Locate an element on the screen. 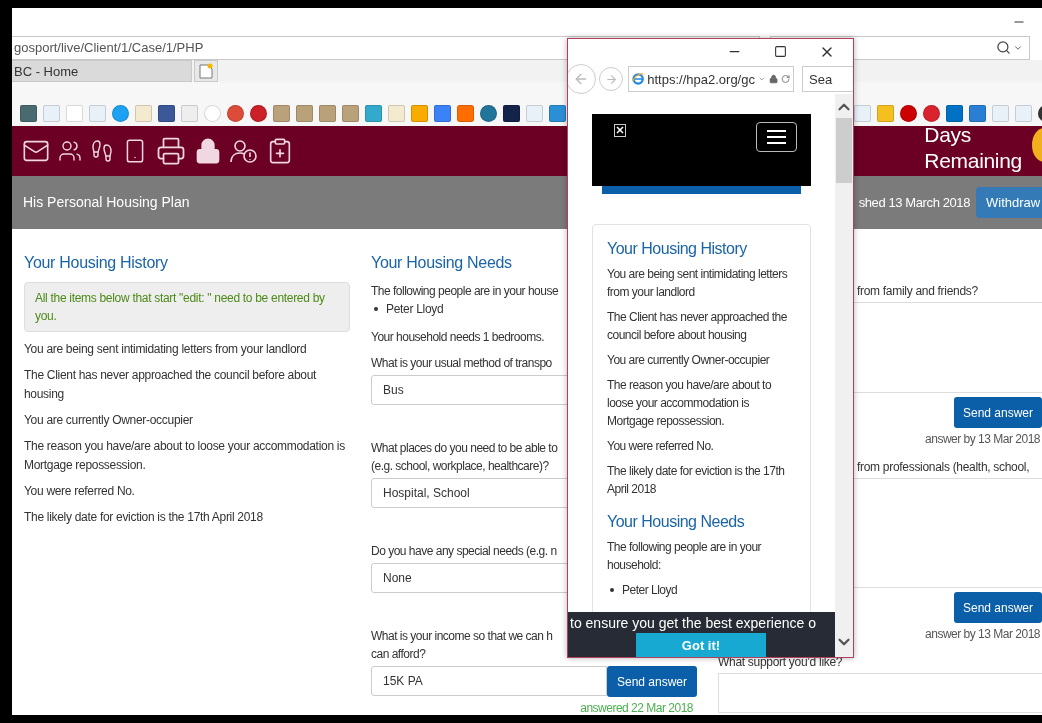 The image size is (1042, 723). browser-logo-icon is located at coordinates (638, 79).